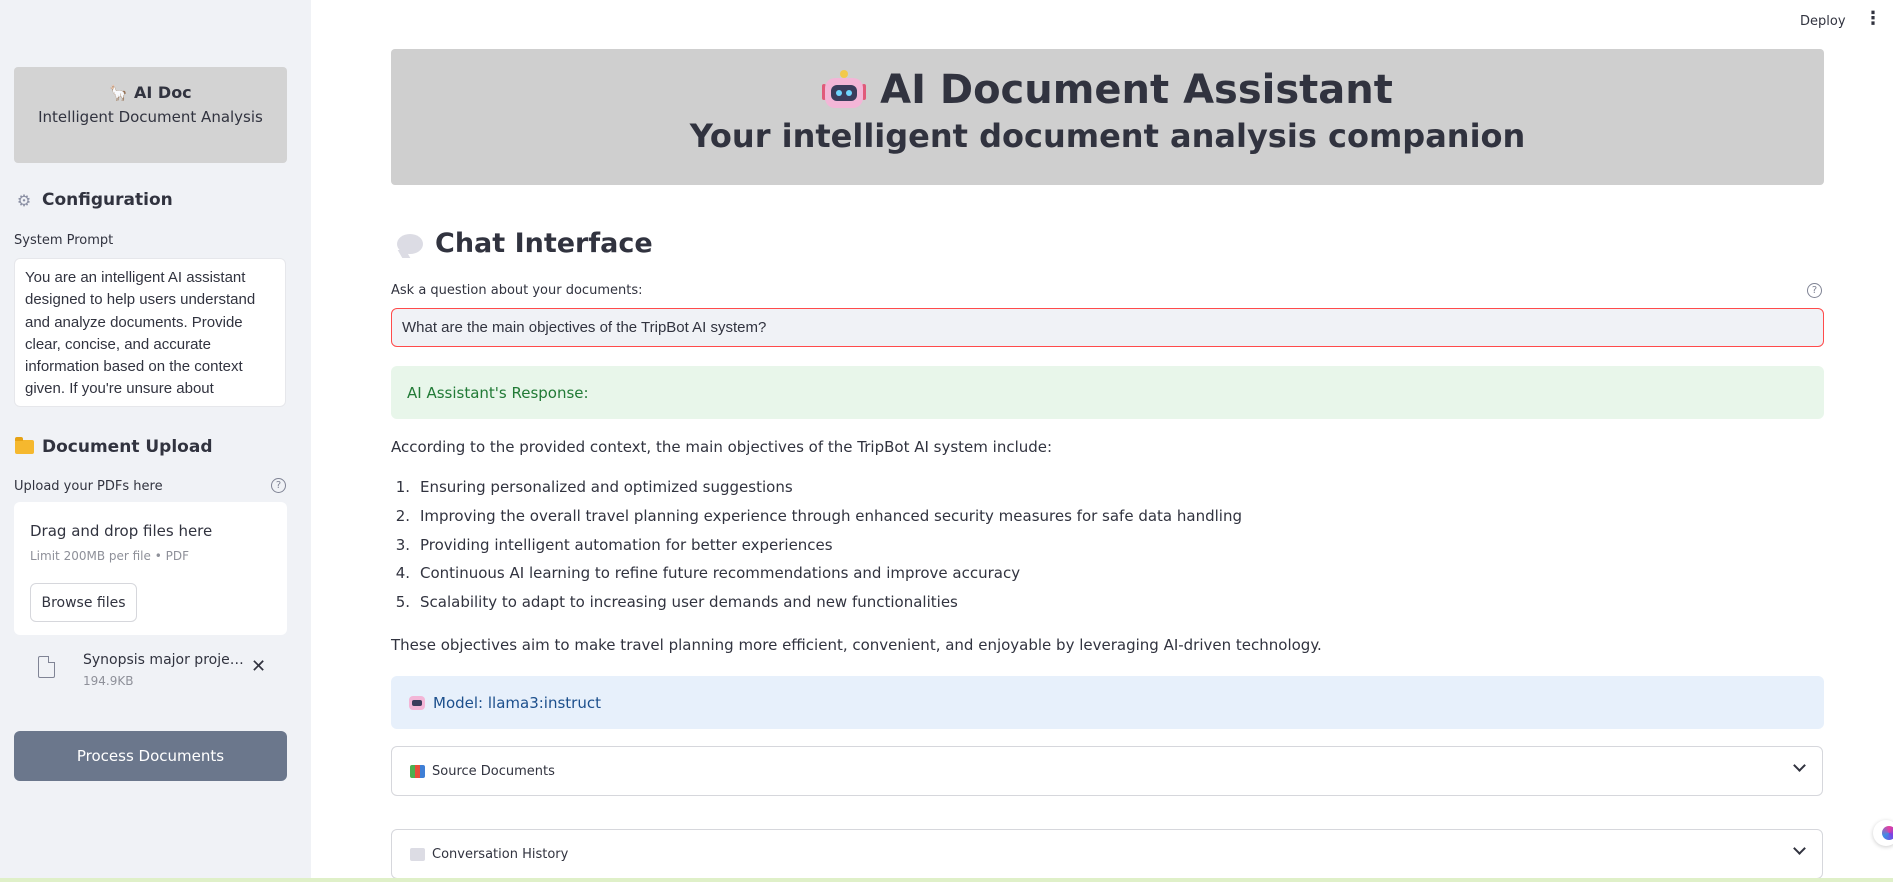 The height and width of the screenshot is (882, 1893). What do you see at coordinates (83, 602) in the screenshot?
I see `browse-files-button: Browse files` at bounding box center [83, 602].